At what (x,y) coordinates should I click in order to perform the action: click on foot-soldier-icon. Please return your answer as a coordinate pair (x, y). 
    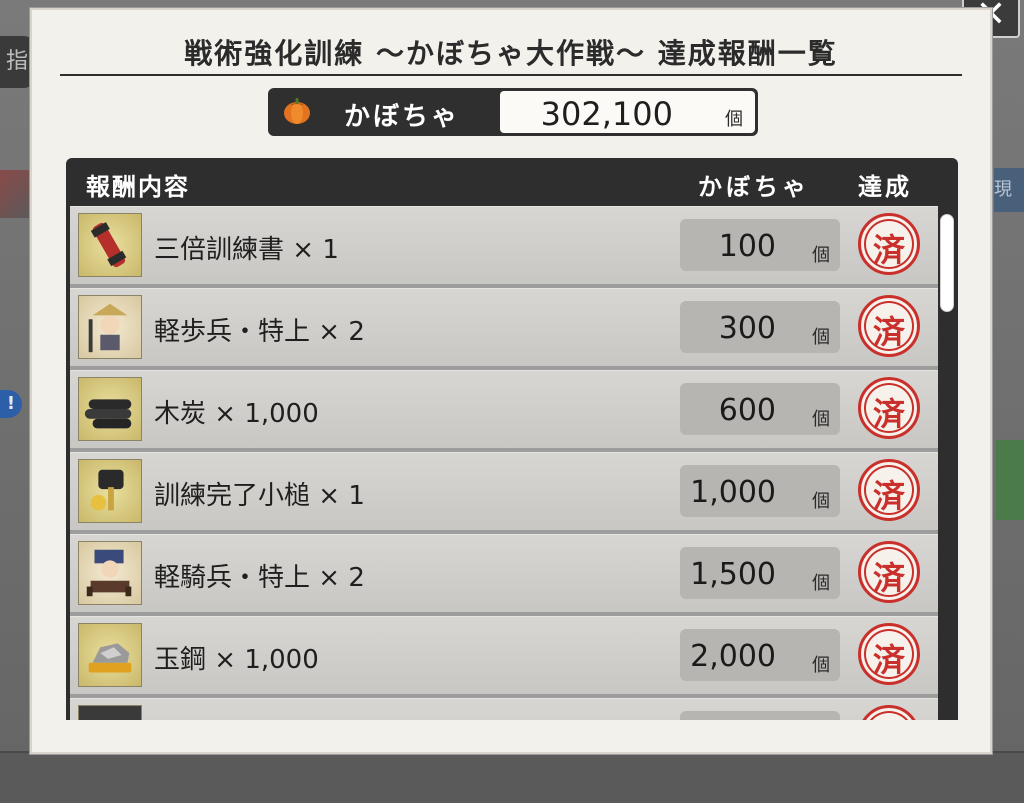
    Looking at the image, I should click on (110, 327).